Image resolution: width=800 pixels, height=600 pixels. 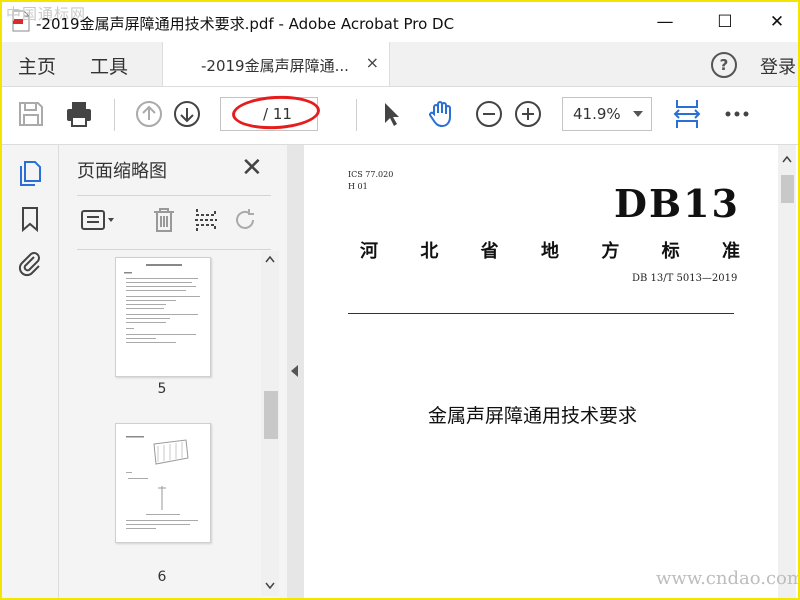 What do you see at coordinates (37, 65) in the screenshot?
I see `tab-home: 主页` at bounding box center [37, 65].